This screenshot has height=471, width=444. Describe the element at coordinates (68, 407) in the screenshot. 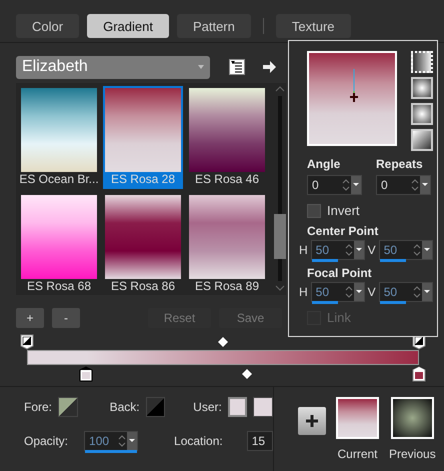

I see `fore-swatch` at that location.